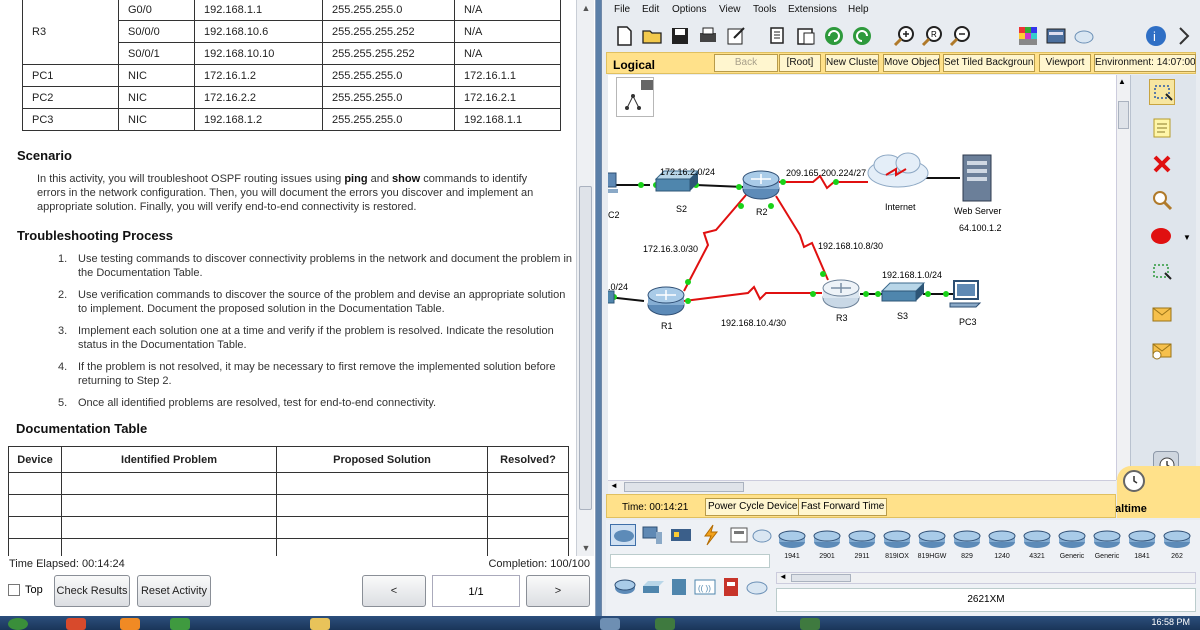 The image size is (1200, 630). Describe the element at coordinates (394, 591) in the screenshot. I see `previous-page-button: <` at that location.